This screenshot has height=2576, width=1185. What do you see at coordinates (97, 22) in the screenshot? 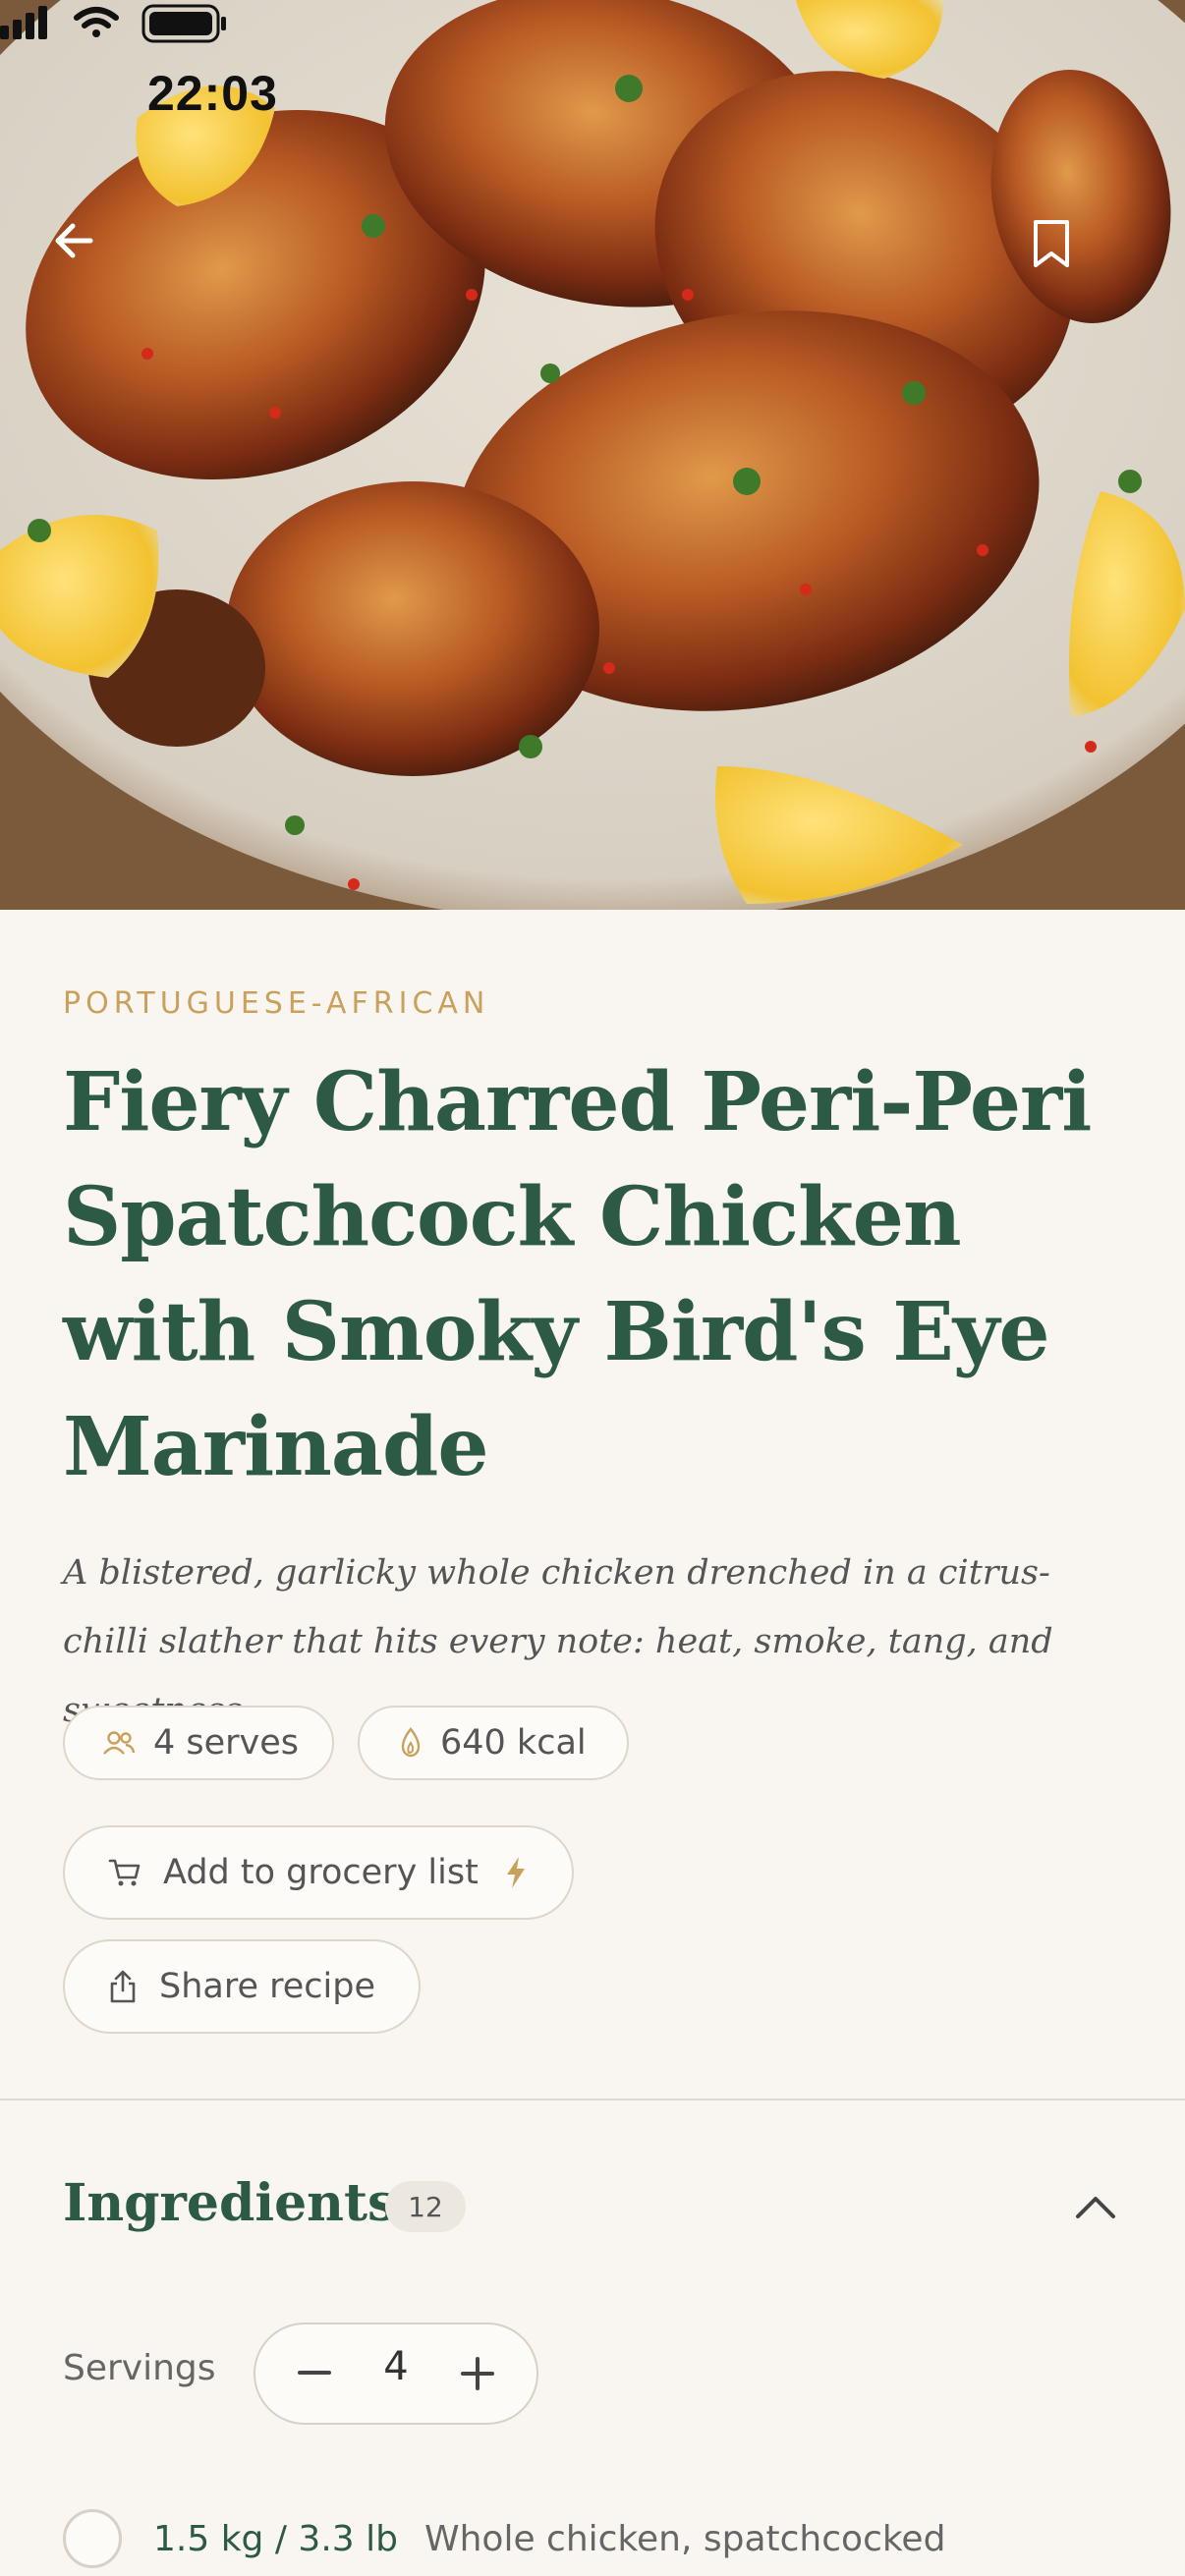
I see `wifi-icon` at bounding box center [97, 22].